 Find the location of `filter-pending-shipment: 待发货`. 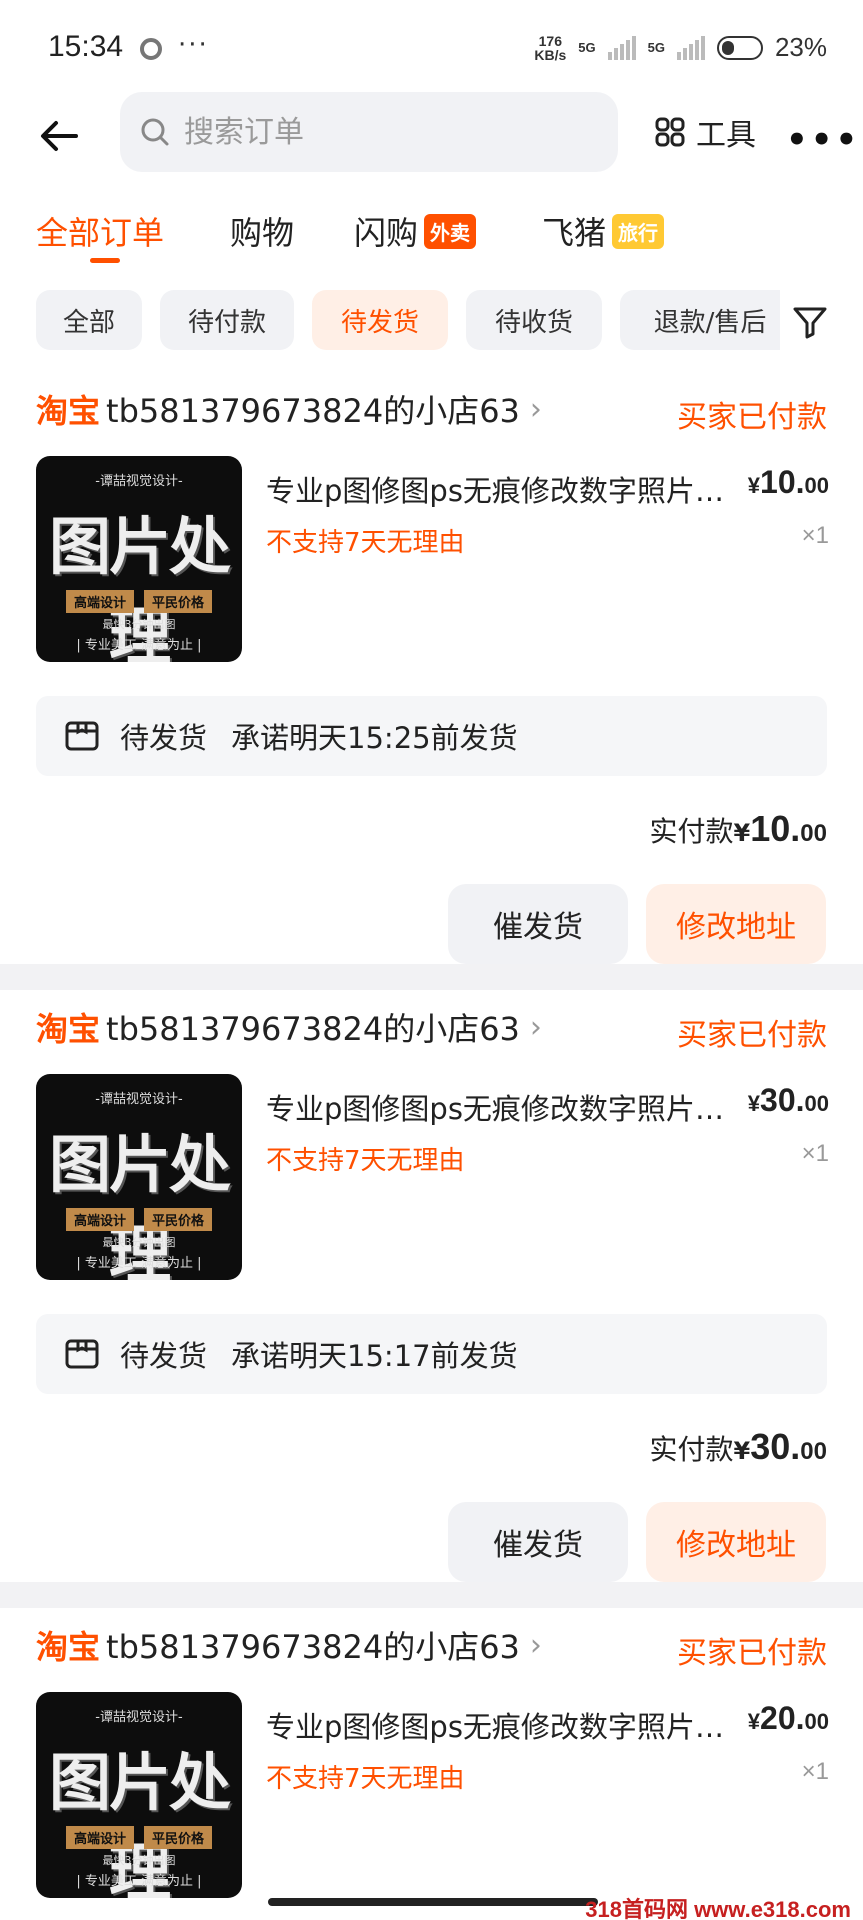

filter-pending-shipment: 待发货 is located at coordinates (380, 320).